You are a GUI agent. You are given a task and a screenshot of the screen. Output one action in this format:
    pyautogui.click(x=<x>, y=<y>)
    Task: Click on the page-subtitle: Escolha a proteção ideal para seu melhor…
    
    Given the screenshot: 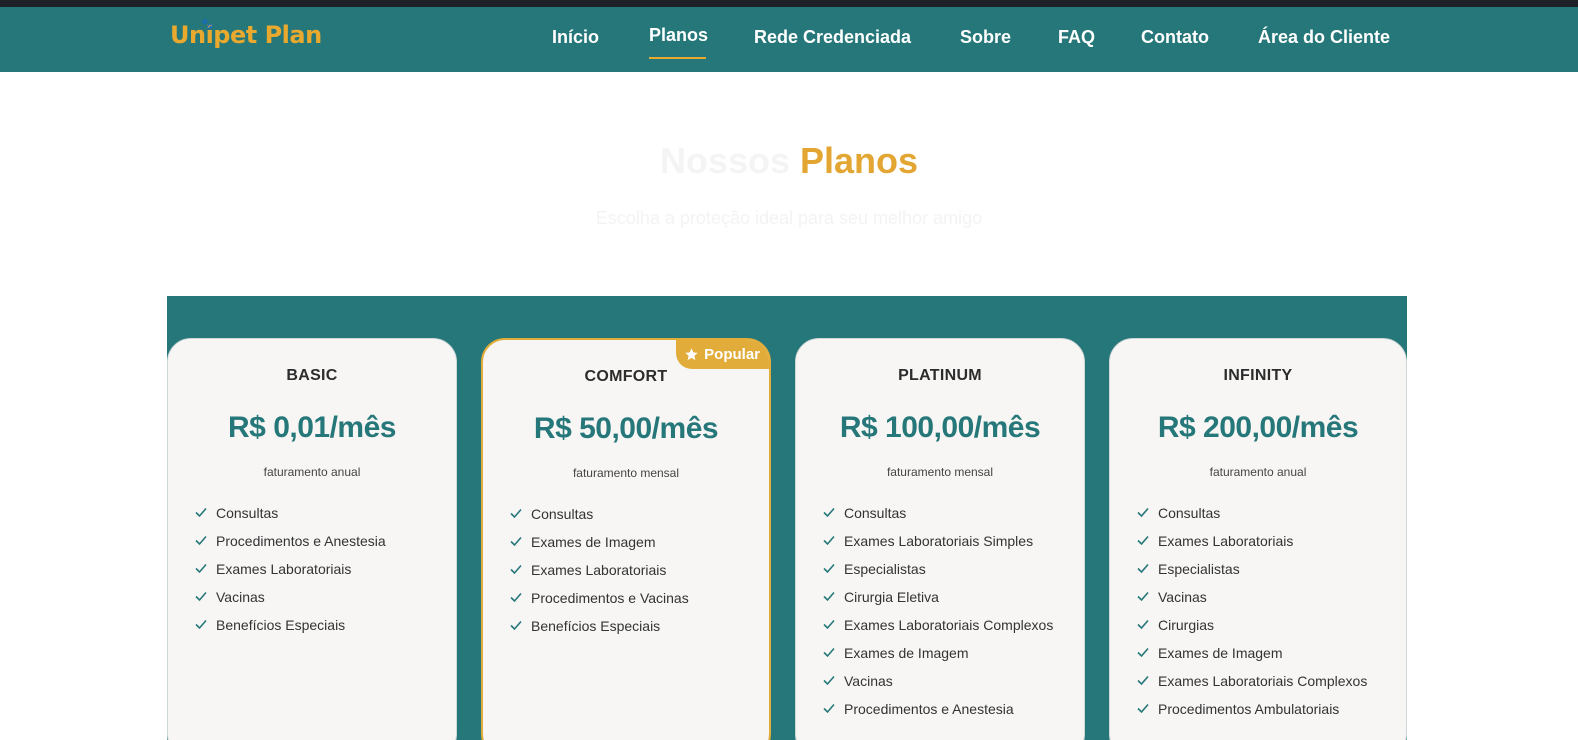 What is the action you would take?
    pyautogui.click(x=789, y=218)
    